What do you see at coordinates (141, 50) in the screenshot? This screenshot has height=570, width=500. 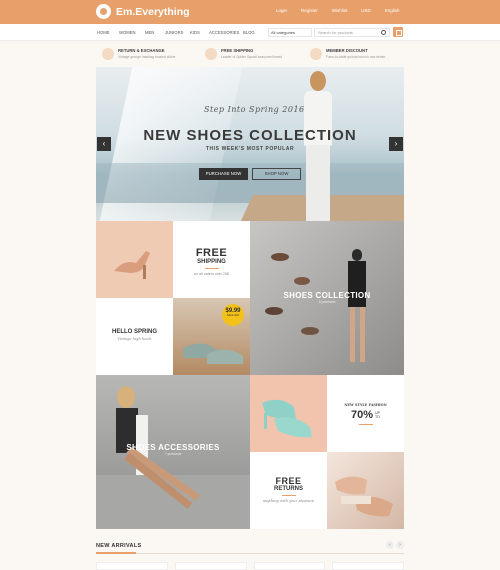 I see `feature-title: RETURN & EXCHANGE` at bounding box center [141, 50].